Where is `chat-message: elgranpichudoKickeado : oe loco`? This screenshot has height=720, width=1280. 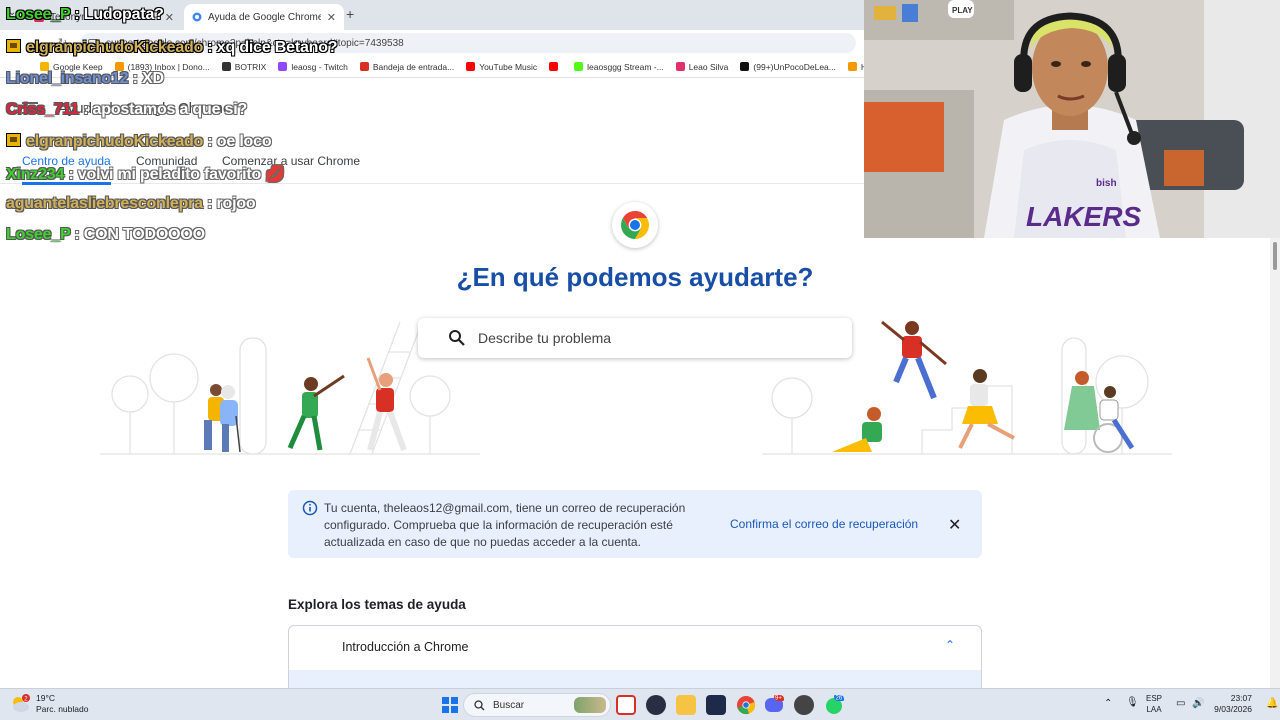 chat-message: elgranpichudoKickeado : oe loco is located at coordinates (139, 142).